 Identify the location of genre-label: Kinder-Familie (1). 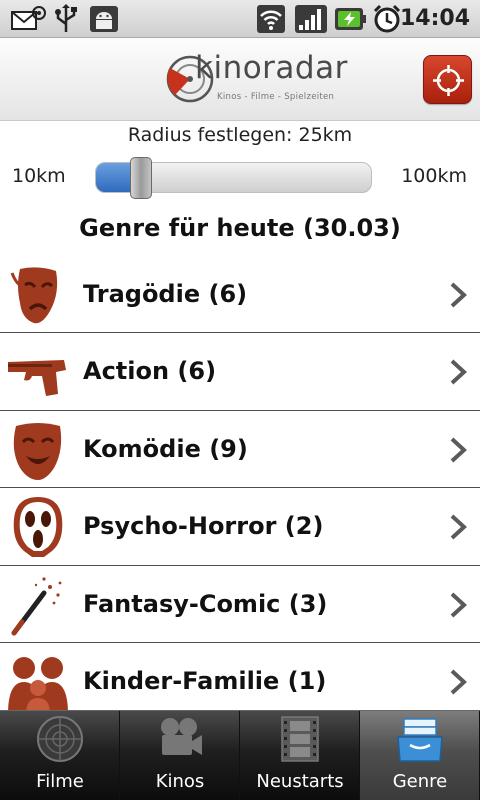
(205, 680).